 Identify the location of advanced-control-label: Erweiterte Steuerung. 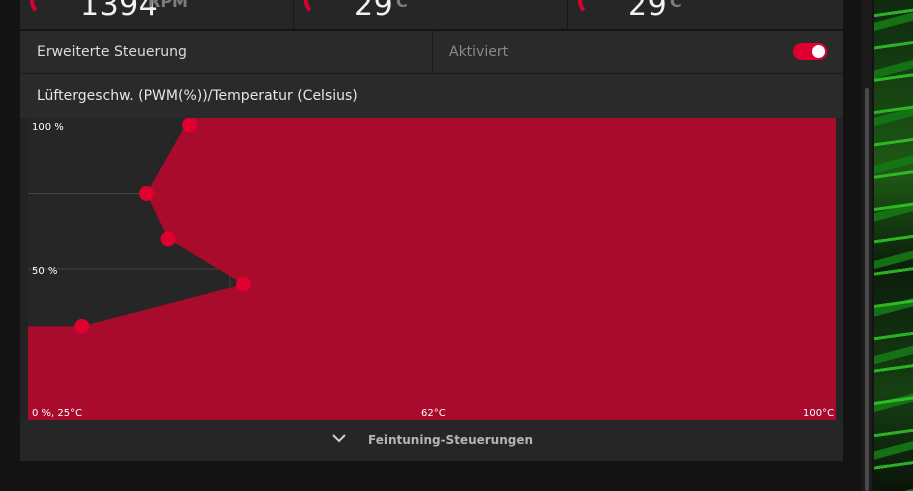
(112, 52).